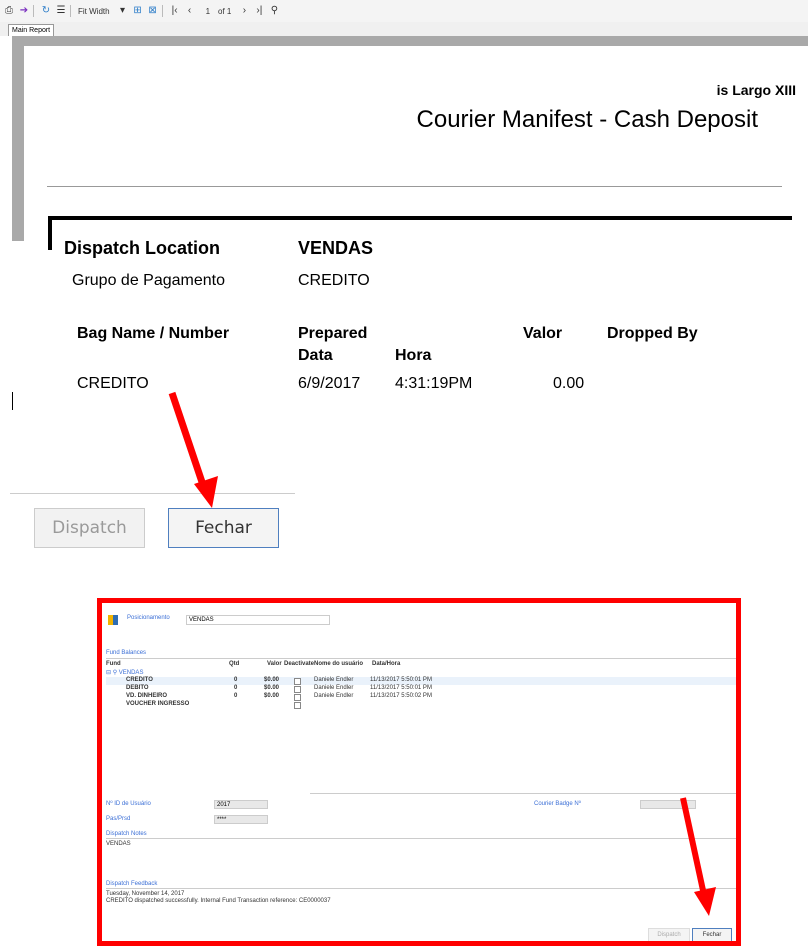 This screenshot has width=808, height=947. I want to click on inset-col-user: Nome do usuário, so click(339, 664).